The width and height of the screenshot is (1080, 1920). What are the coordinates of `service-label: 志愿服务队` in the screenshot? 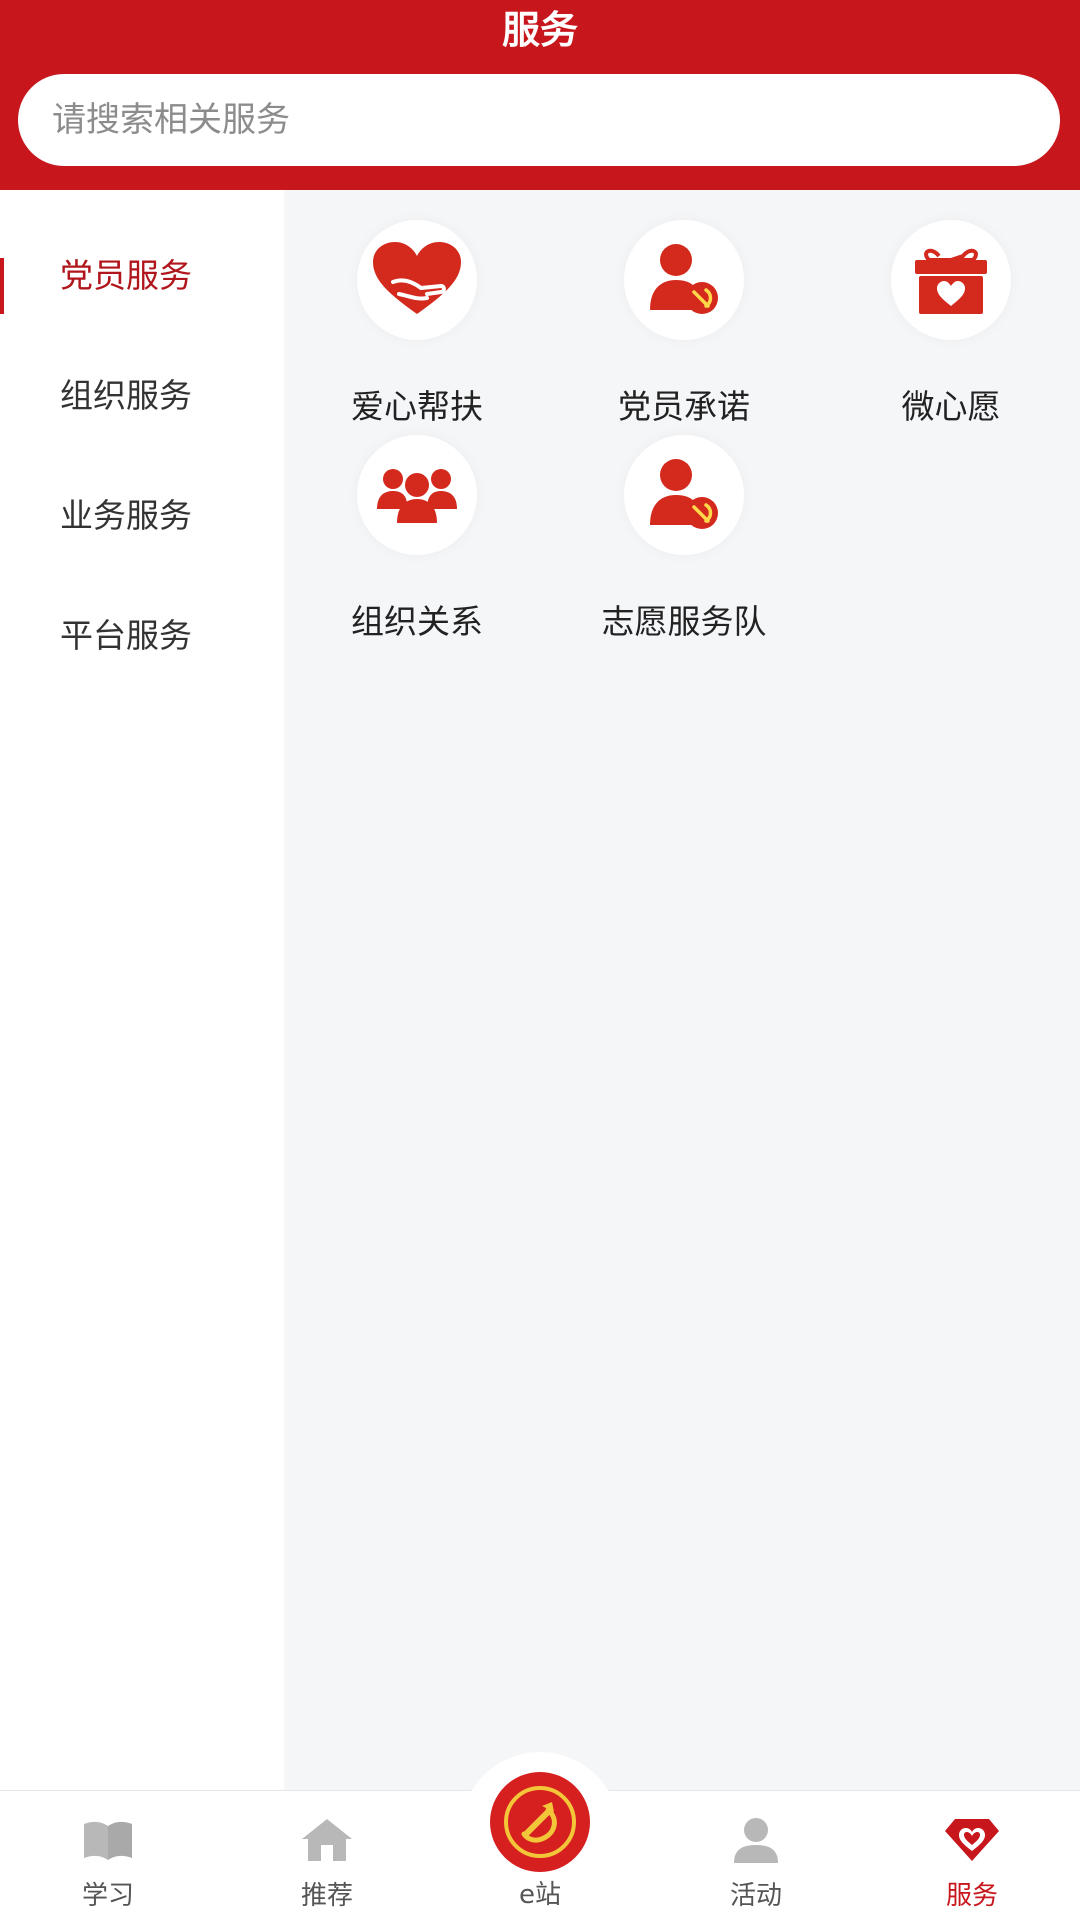 It's located at (684, 621).